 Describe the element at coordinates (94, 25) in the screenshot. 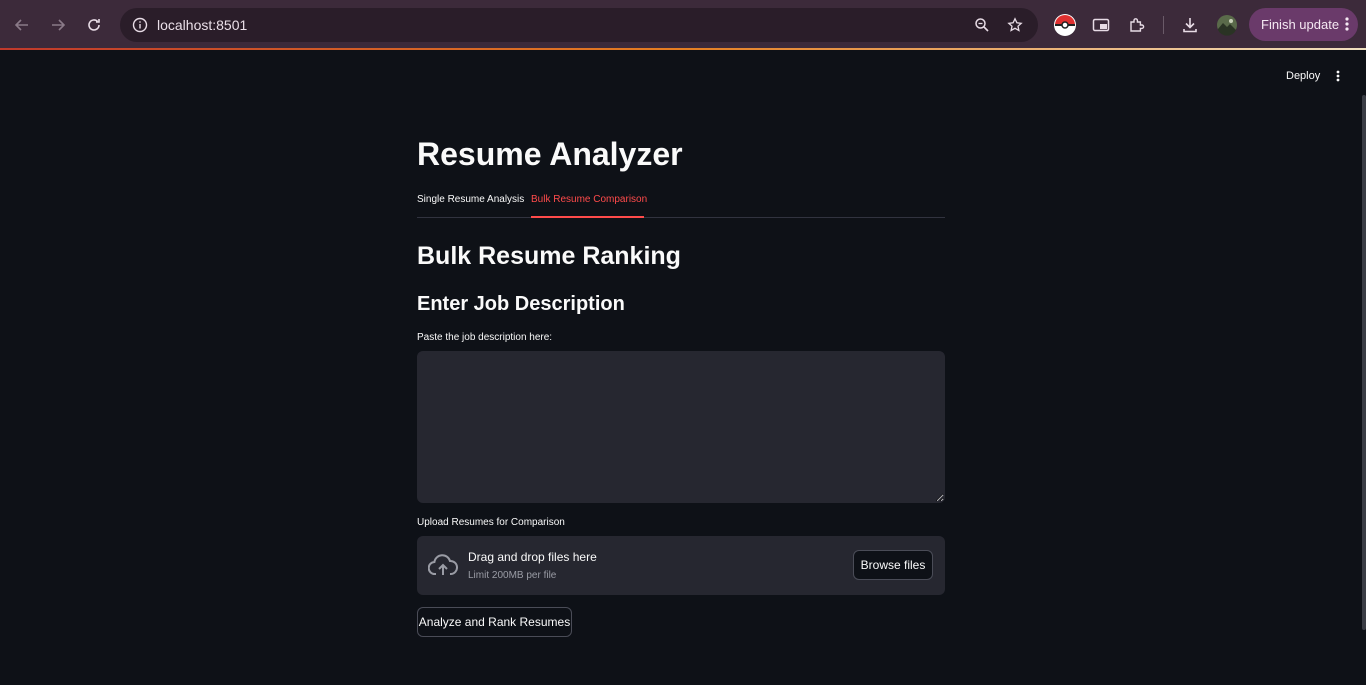

I see `reload-icon` at that location.